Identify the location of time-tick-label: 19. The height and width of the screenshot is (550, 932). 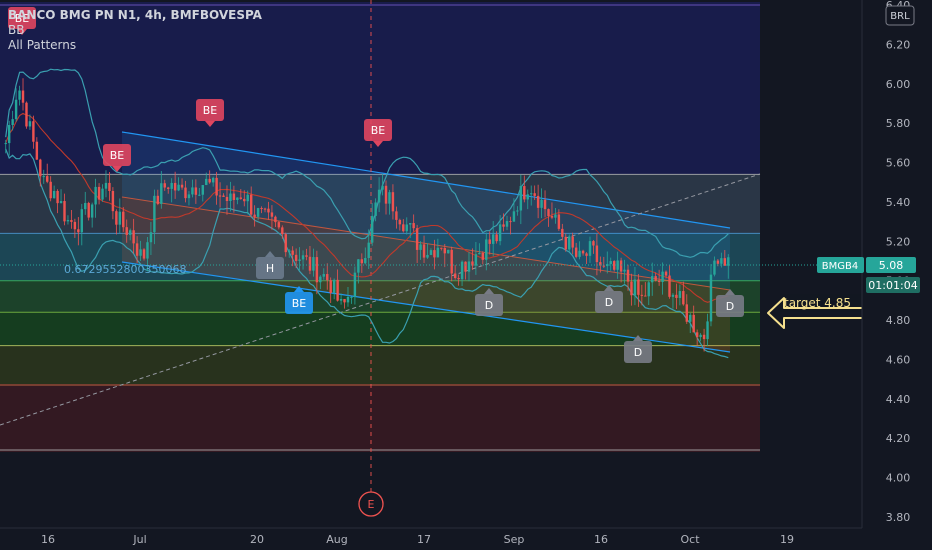
(787, 539).